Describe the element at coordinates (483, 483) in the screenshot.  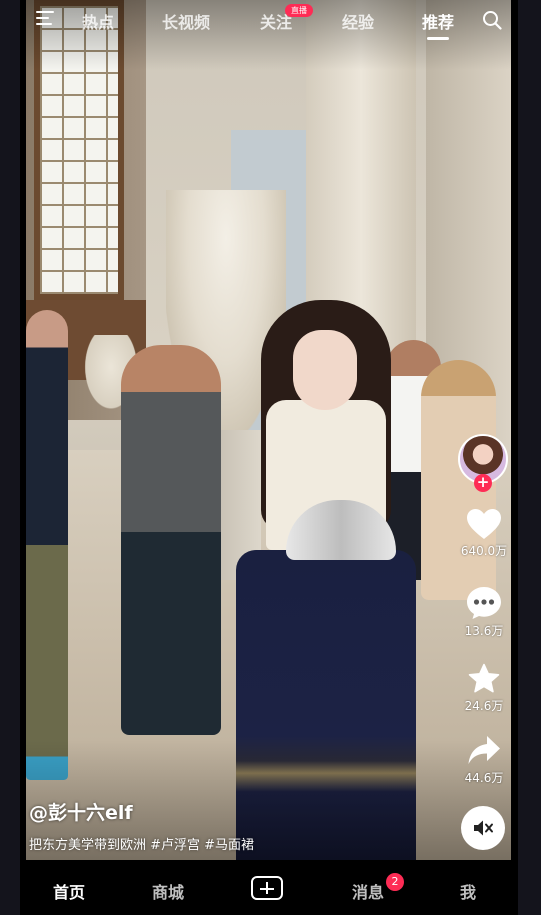
I see `follow-plus-icon: +` at that location.